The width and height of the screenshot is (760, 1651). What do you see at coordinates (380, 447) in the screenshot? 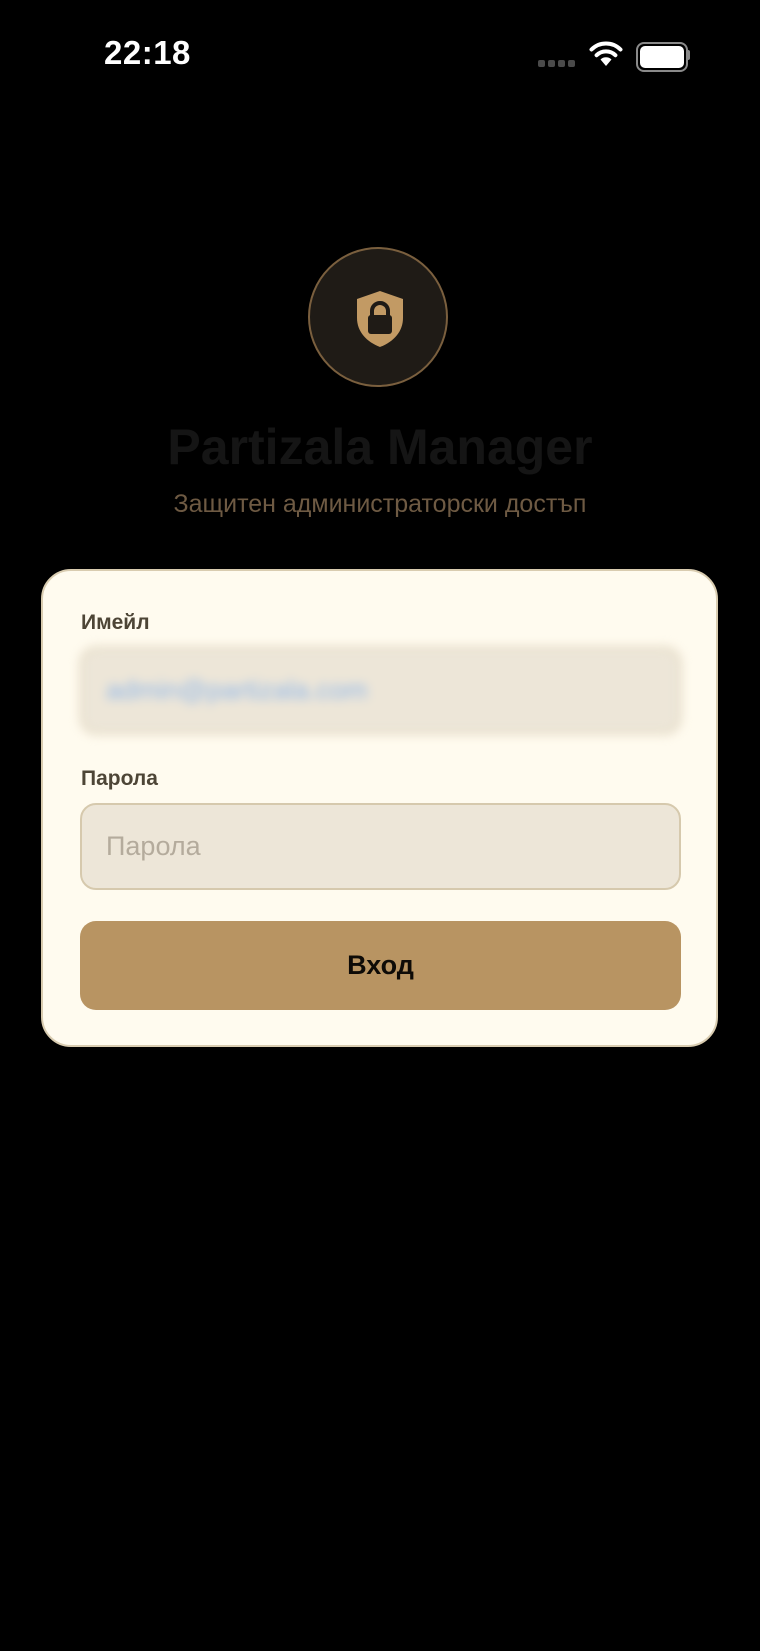
I see `app-title: Partizala Manager` at bounding box center [380, 447].